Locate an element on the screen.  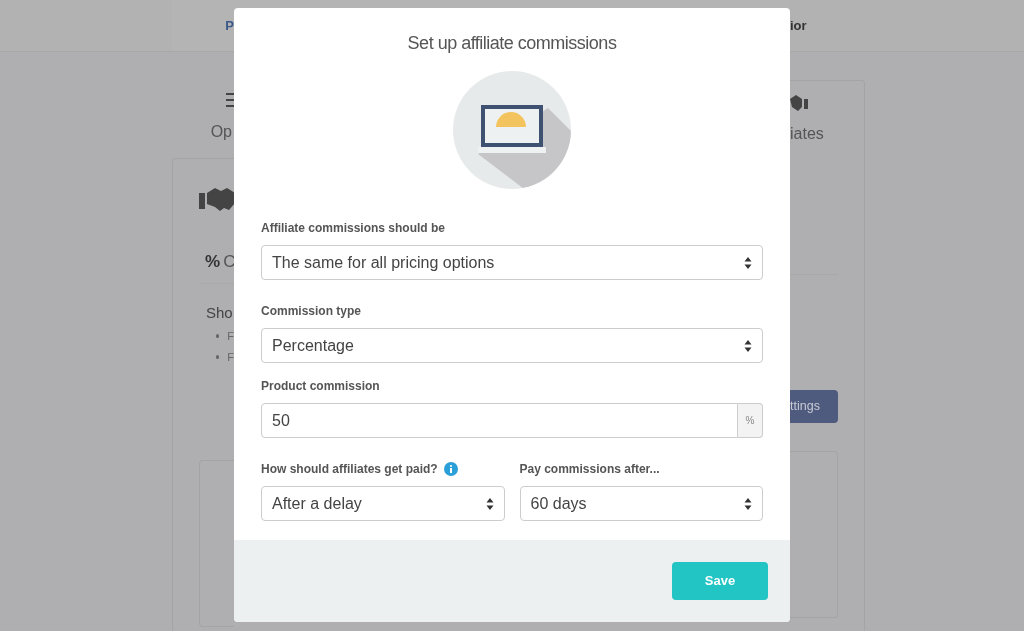
input-field: 50 is located at coordinates (499, 420).